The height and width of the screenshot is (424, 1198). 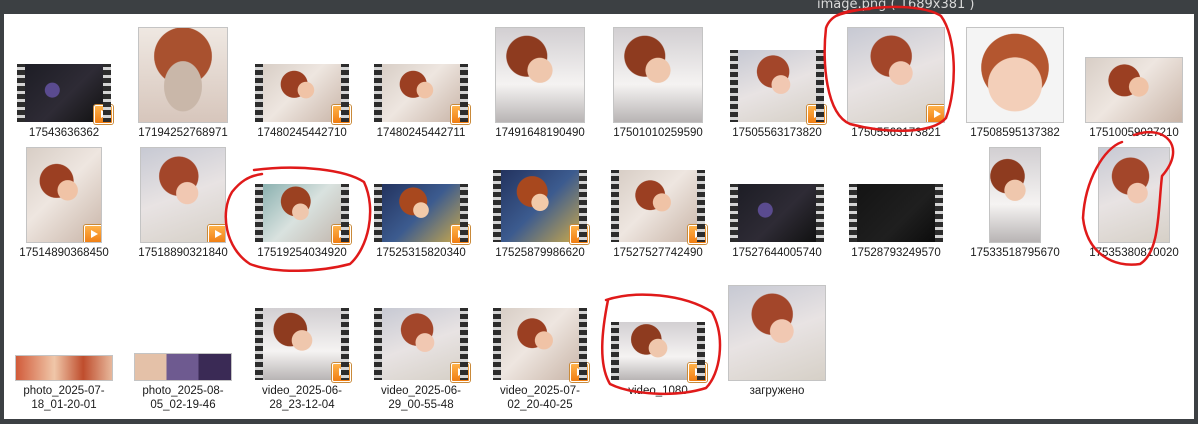 What do you see at coordinates (1196, 219) in the screenshot?
I see `window-frame-right` at bounding box center [1196, 219].